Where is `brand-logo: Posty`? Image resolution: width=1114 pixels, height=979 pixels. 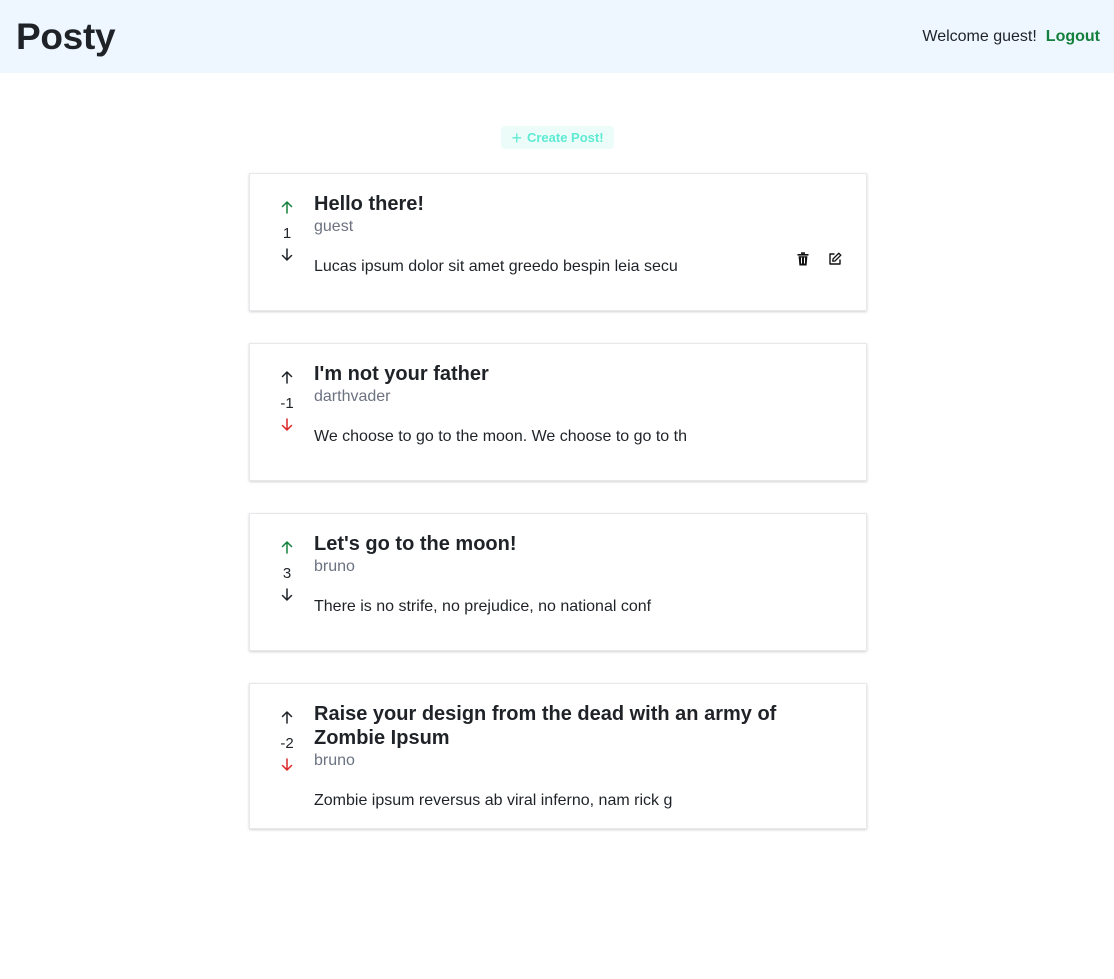
brand-logo: Posty is located at coordinates (66, 37).